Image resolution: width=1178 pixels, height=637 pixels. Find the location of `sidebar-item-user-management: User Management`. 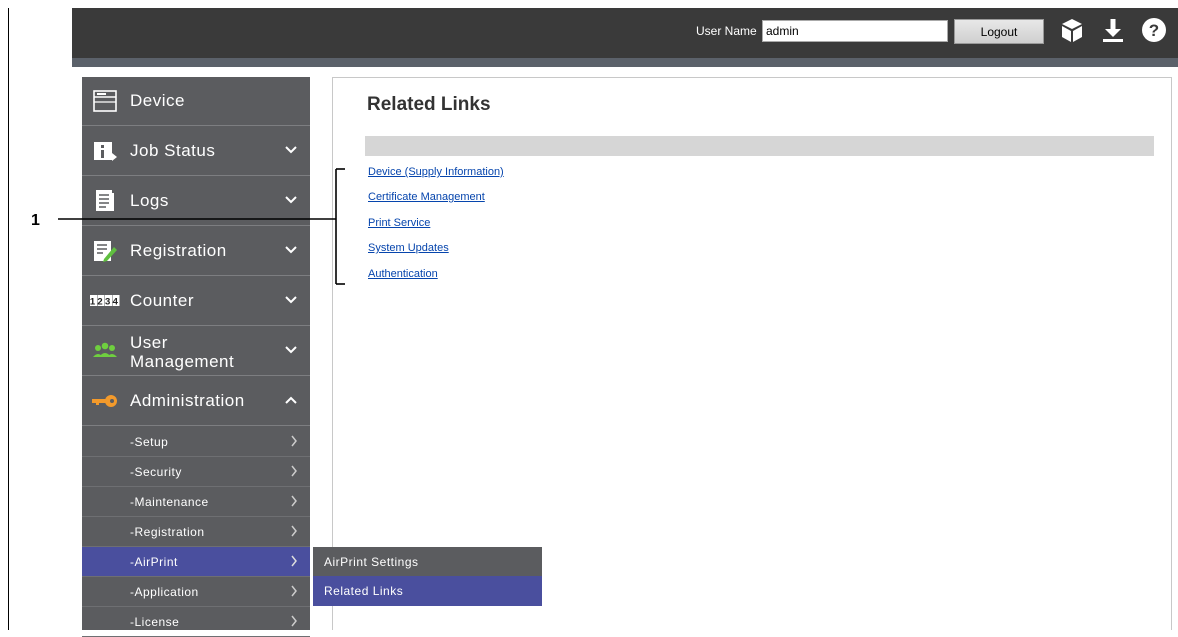

sidebar-item-user-management: User Management is located at coordinates (196, 351).